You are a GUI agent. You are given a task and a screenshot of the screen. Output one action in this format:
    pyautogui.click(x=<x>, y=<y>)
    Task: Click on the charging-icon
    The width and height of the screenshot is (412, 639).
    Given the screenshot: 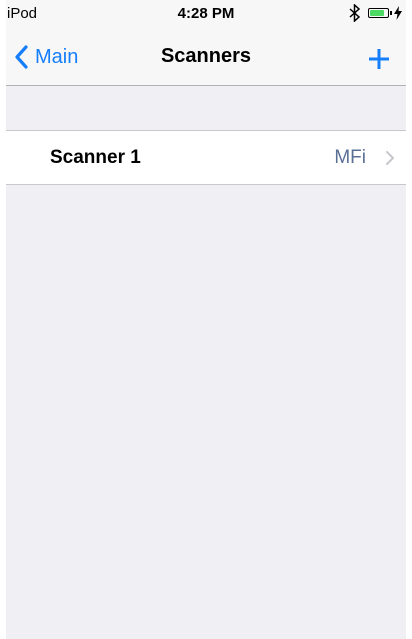 What is the action you would take?
    pyautogui.click(x=398, y=13)
    